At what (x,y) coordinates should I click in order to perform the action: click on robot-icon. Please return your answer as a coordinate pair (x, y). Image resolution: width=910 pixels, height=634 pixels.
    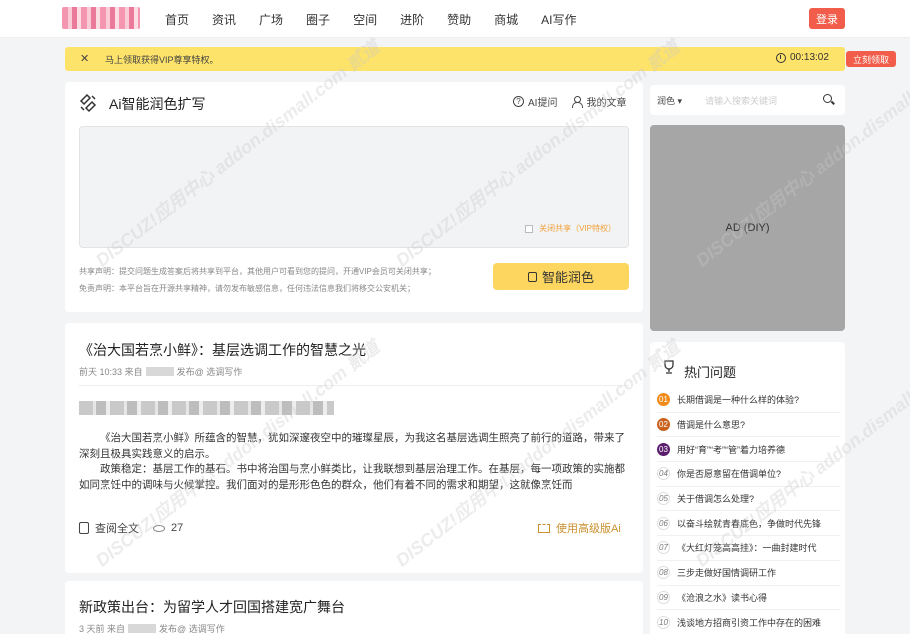
    Looking at the image, I should click on (532, 276).